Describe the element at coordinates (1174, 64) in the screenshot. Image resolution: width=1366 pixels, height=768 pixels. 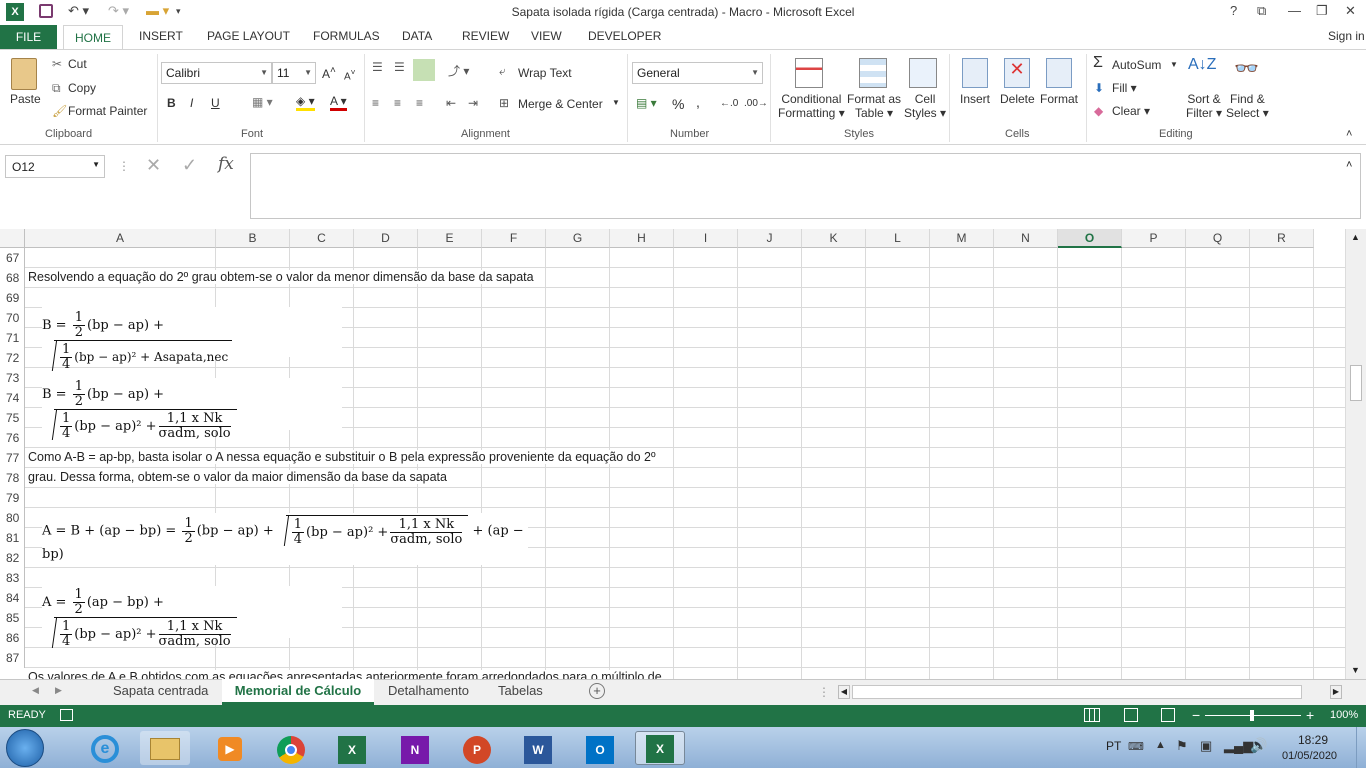
I see `autosum-dropdown-icon: ▼` at that location.